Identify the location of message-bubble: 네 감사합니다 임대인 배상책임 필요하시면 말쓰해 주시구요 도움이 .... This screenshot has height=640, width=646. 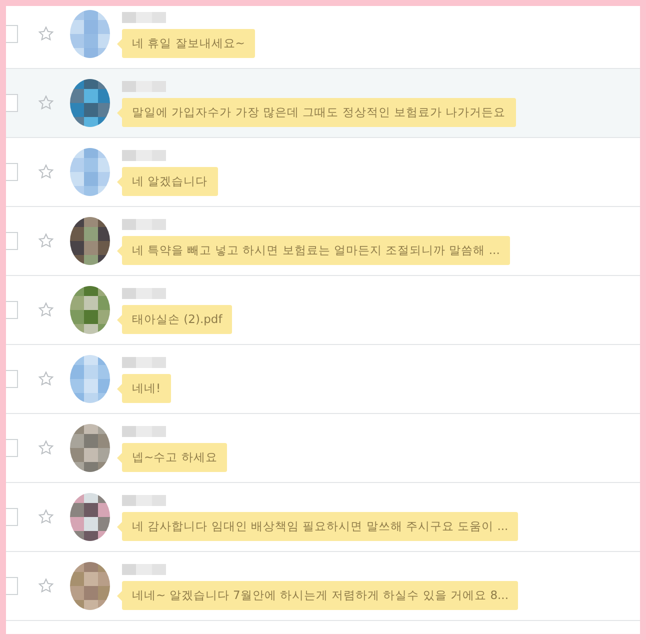
(320, 526).